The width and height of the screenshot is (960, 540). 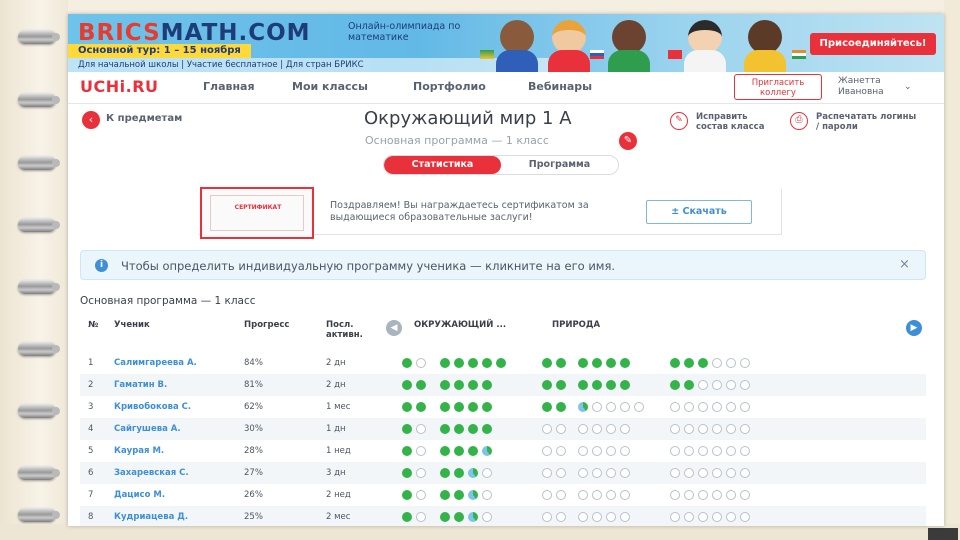 What do you see at coordinates (503, 495) in the screenshot?
I see `table-row: 7 Дацисо М. 26% 2 нед` at bounding box center [503, 495].